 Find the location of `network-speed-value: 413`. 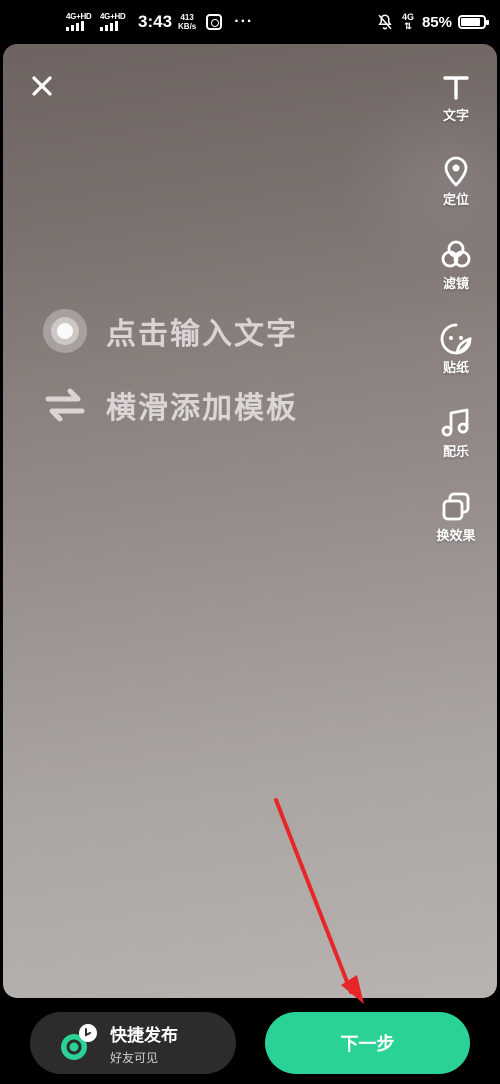

network-speed-value: 413 is located at coordinates (187, 17).